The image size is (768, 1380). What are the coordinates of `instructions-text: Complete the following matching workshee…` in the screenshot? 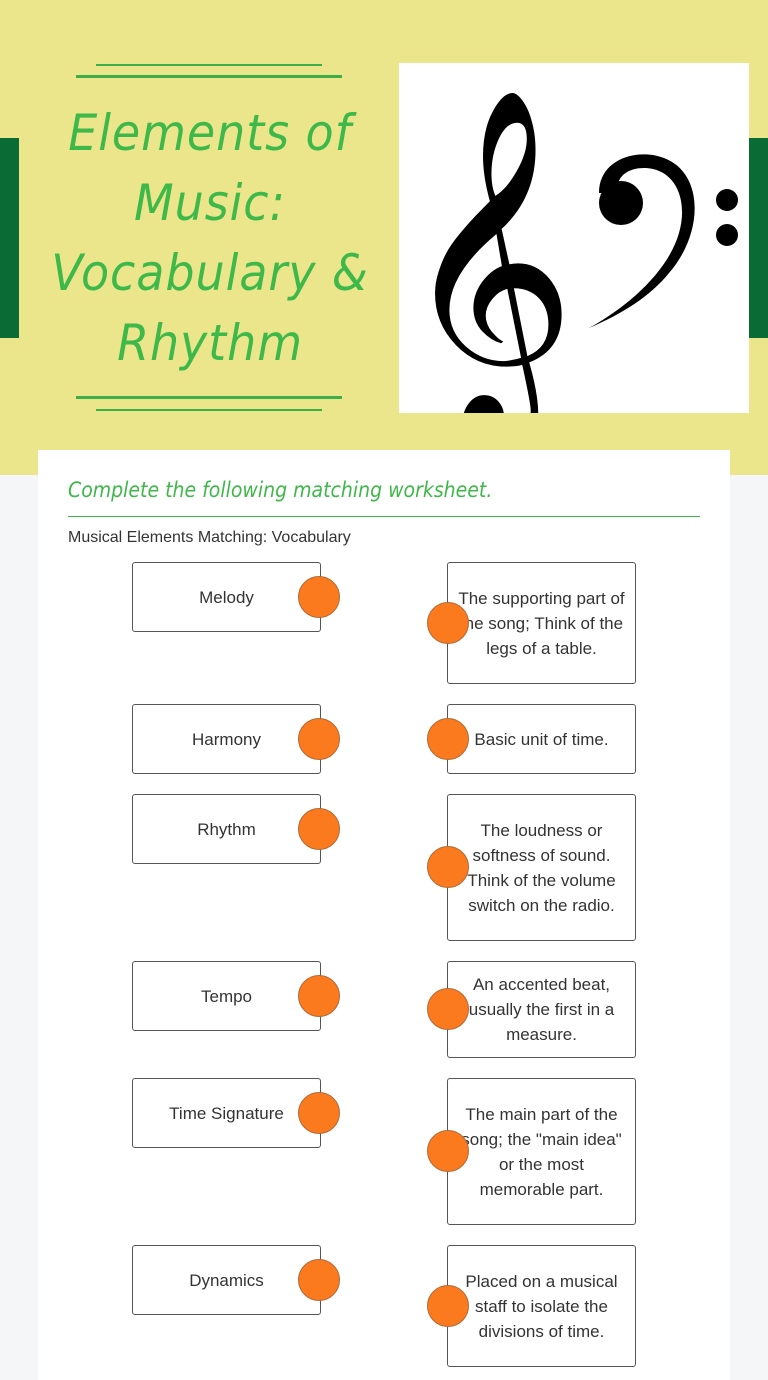 It's located at (280, 490).